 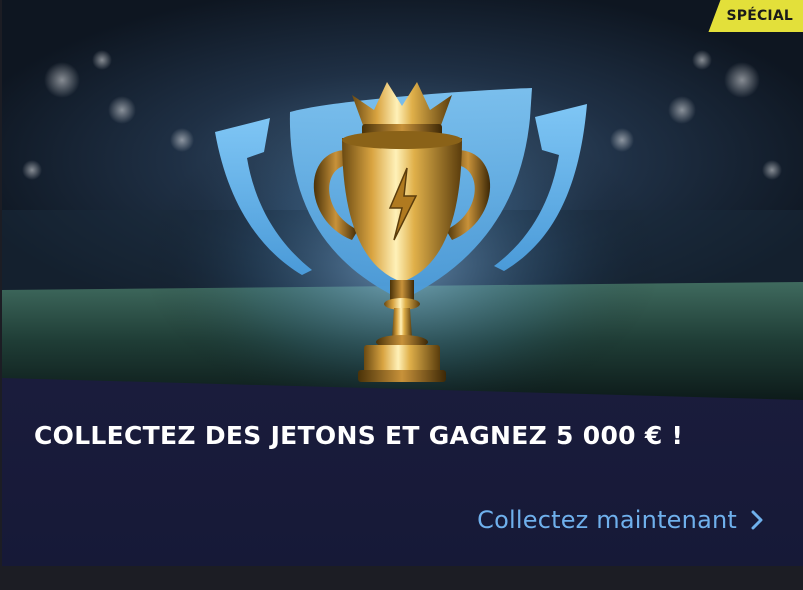 What do you see at coordinates (359, 435) in the screenshot?
I see `promo-headline: COLLECTEZ DES JETONS ET GAGNEZ 5 000 € !` at bounding box center [359, 435].